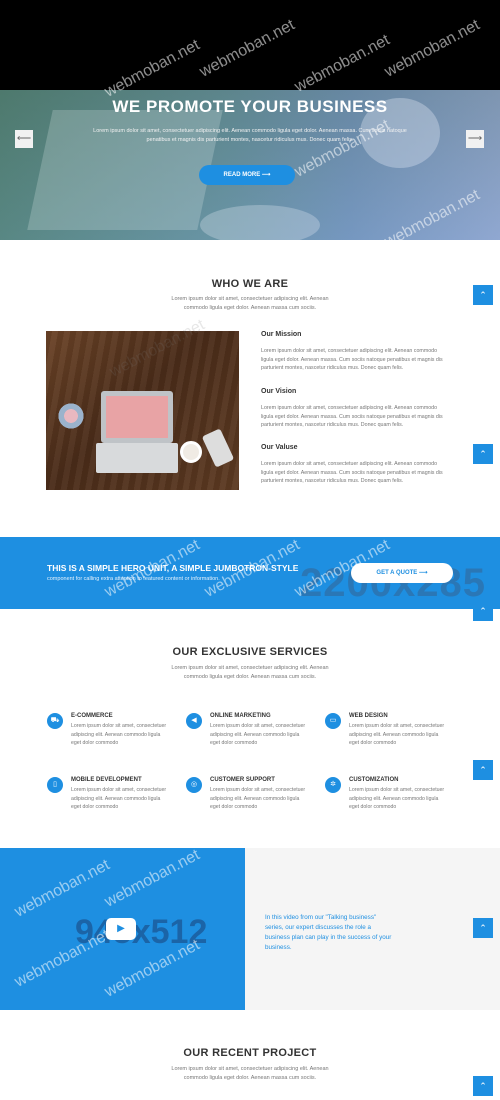  What do you see at coordinates (250, 106) in the screenshot?
I see `hero-title: WE PROMOTE YOUR BUSINESS` at bounding box center [250, 106].